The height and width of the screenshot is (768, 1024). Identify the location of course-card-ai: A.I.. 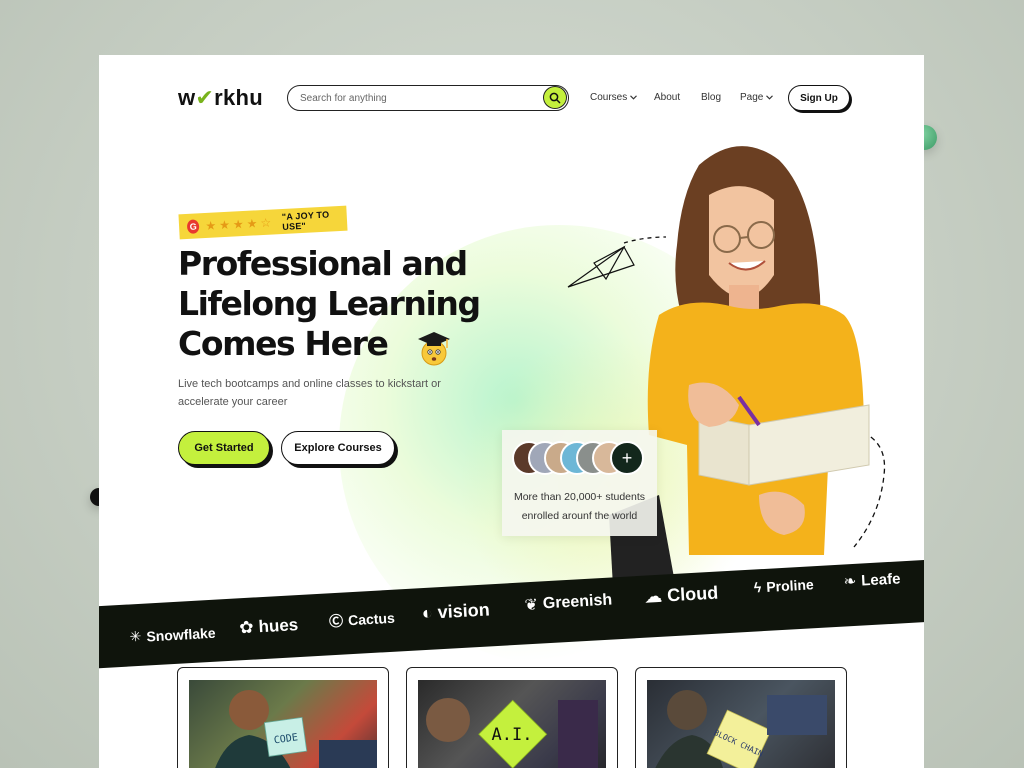
(512, 717).